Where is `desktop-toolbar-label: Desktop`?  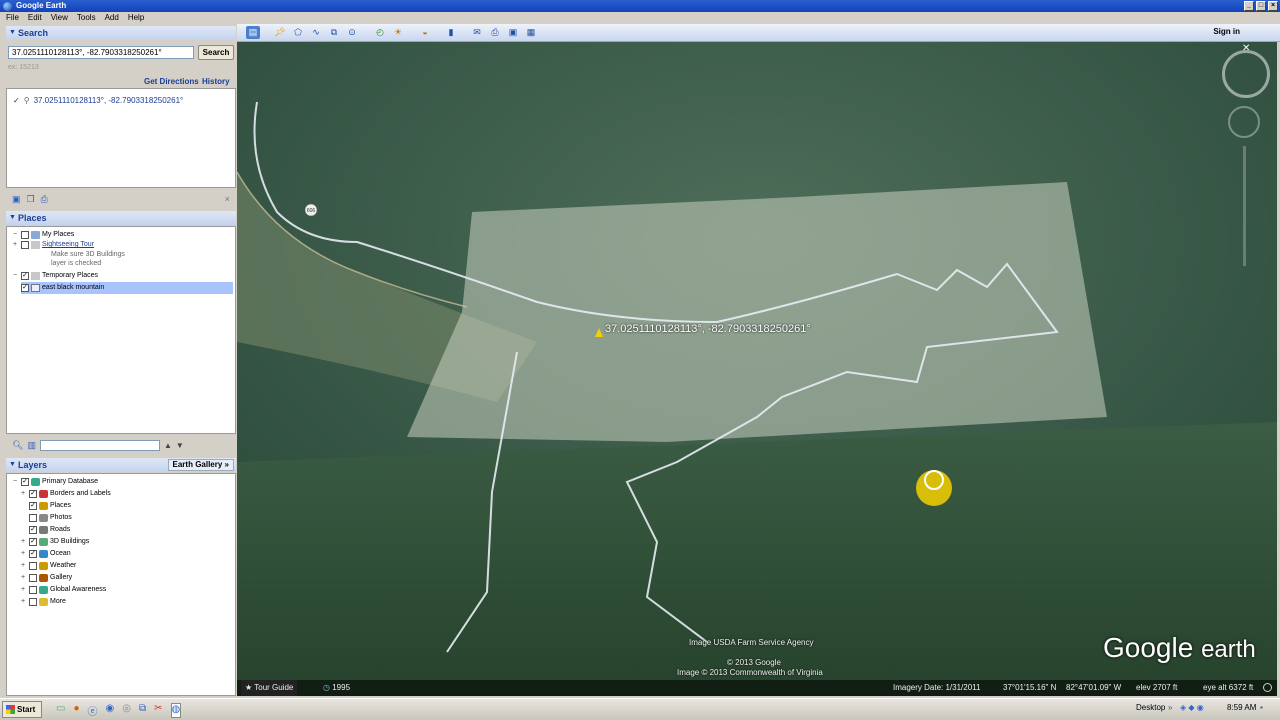
desktop-toolbar-label: Desktop is located at coordinates (1150, 707).